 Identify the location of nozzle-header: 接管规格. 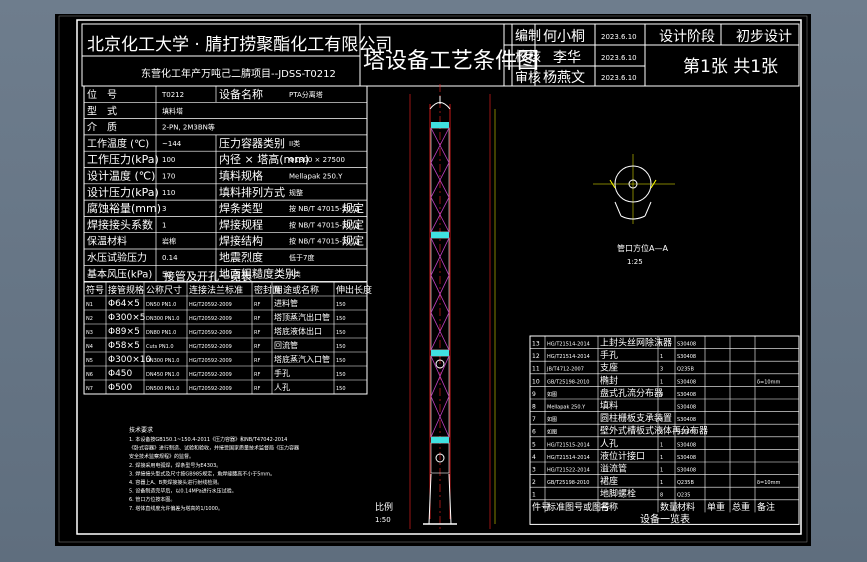
(126, 290).